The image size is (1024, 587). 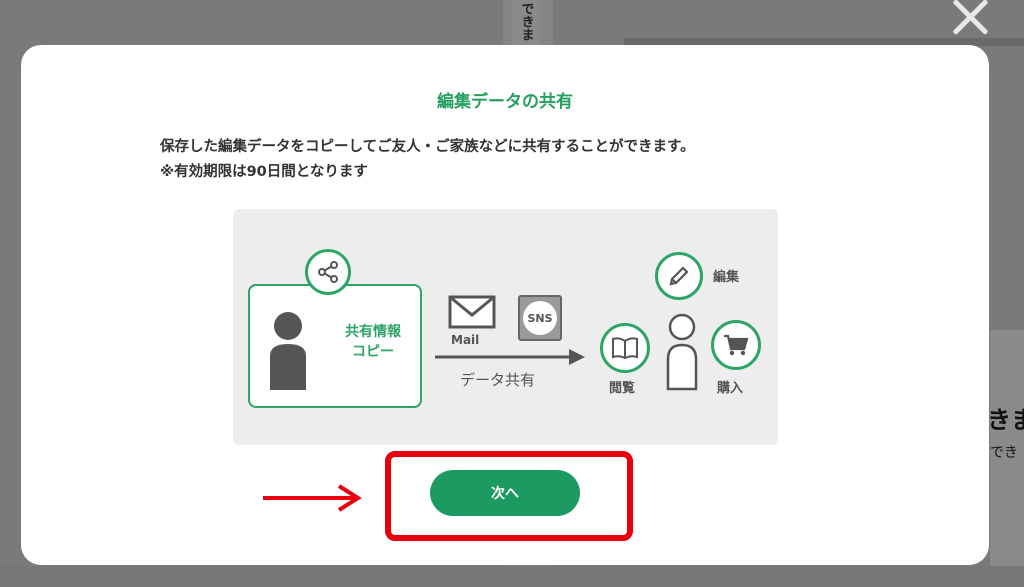 What do you see at coordinates (625, 348) in the screenshot?
I see `book-icon` at bounding box center [625, 348].